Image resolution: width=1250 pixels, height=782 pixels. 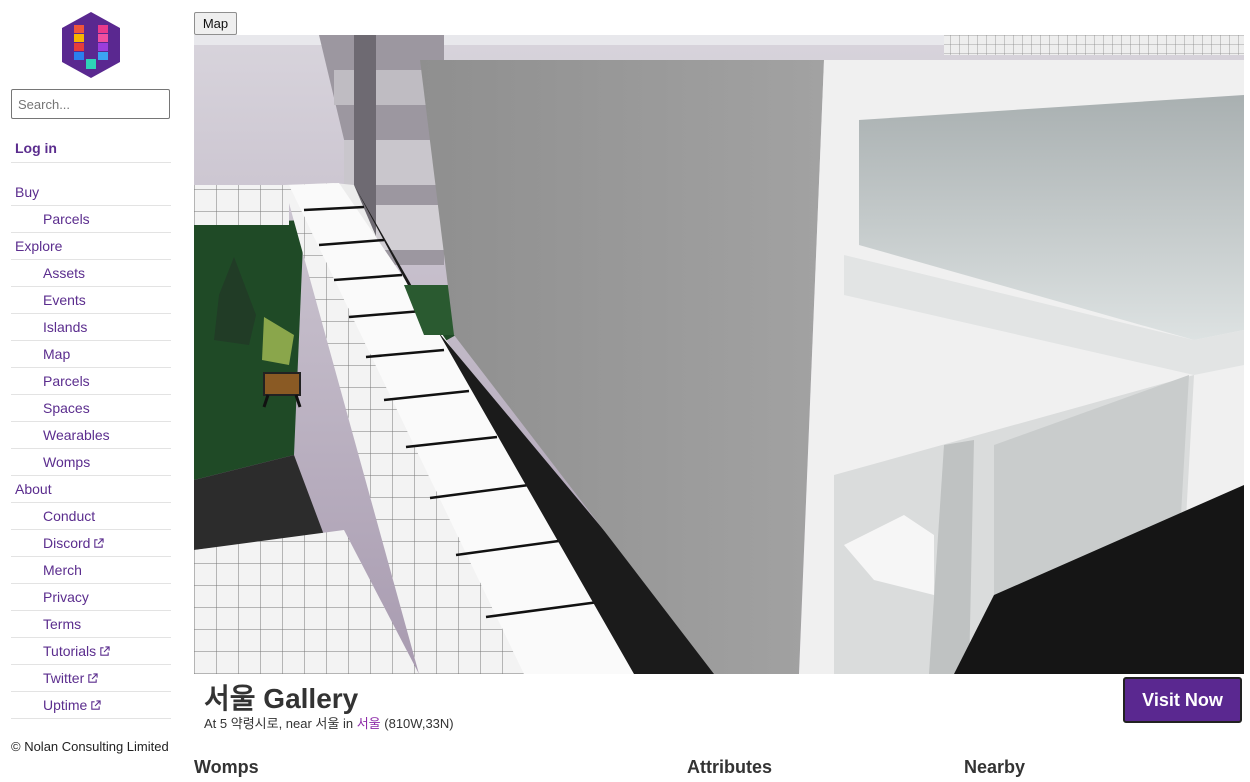 I want to click on attributes-heading: Attributes, so click(x=729, y=767).